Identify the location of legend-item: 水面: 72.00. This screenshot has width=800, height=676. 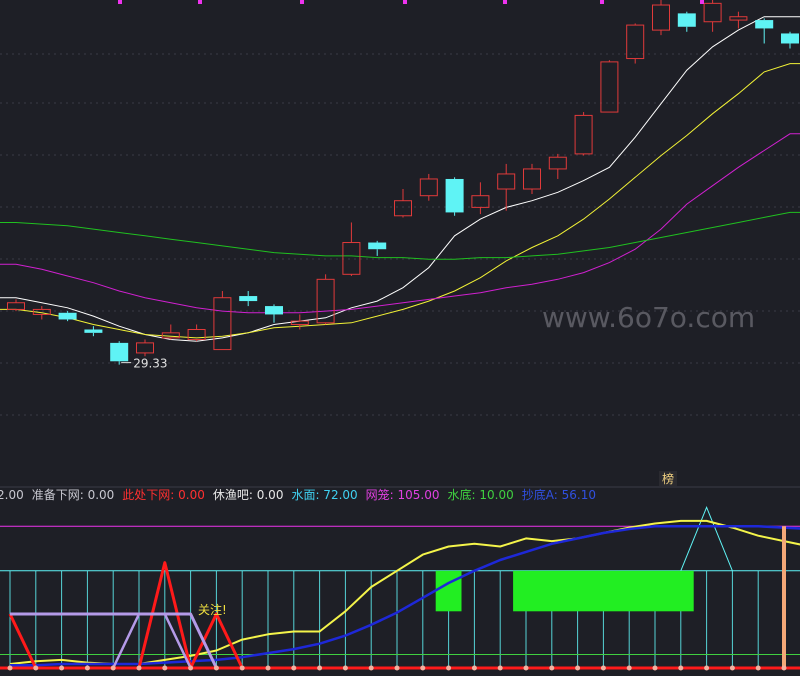
(324, 495).